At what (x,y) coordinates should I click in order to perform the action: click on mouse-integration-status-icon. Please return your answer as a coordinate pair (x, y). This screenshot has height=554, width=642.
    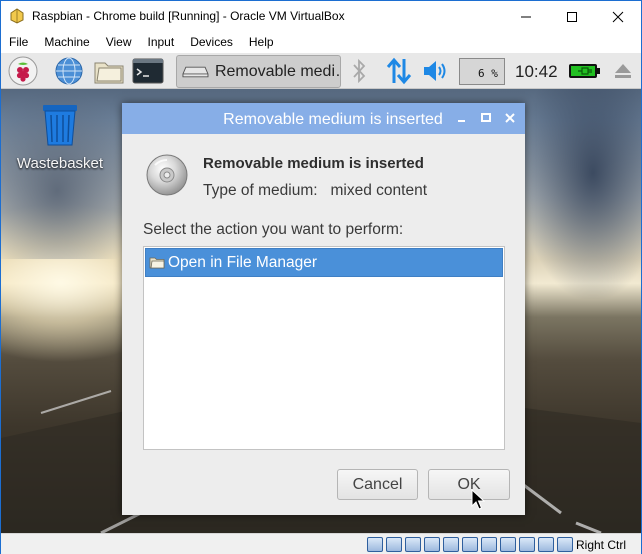
    Looking at the image, I should click on (546, 544).